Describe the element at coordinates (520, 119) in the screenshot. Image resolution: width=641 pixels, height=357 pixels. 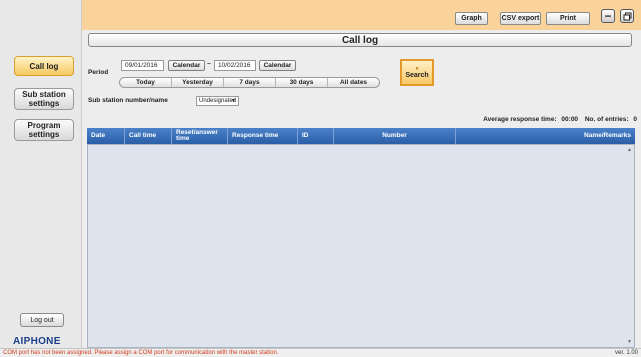
I see `avg-response-label: Average response time:` at that location.